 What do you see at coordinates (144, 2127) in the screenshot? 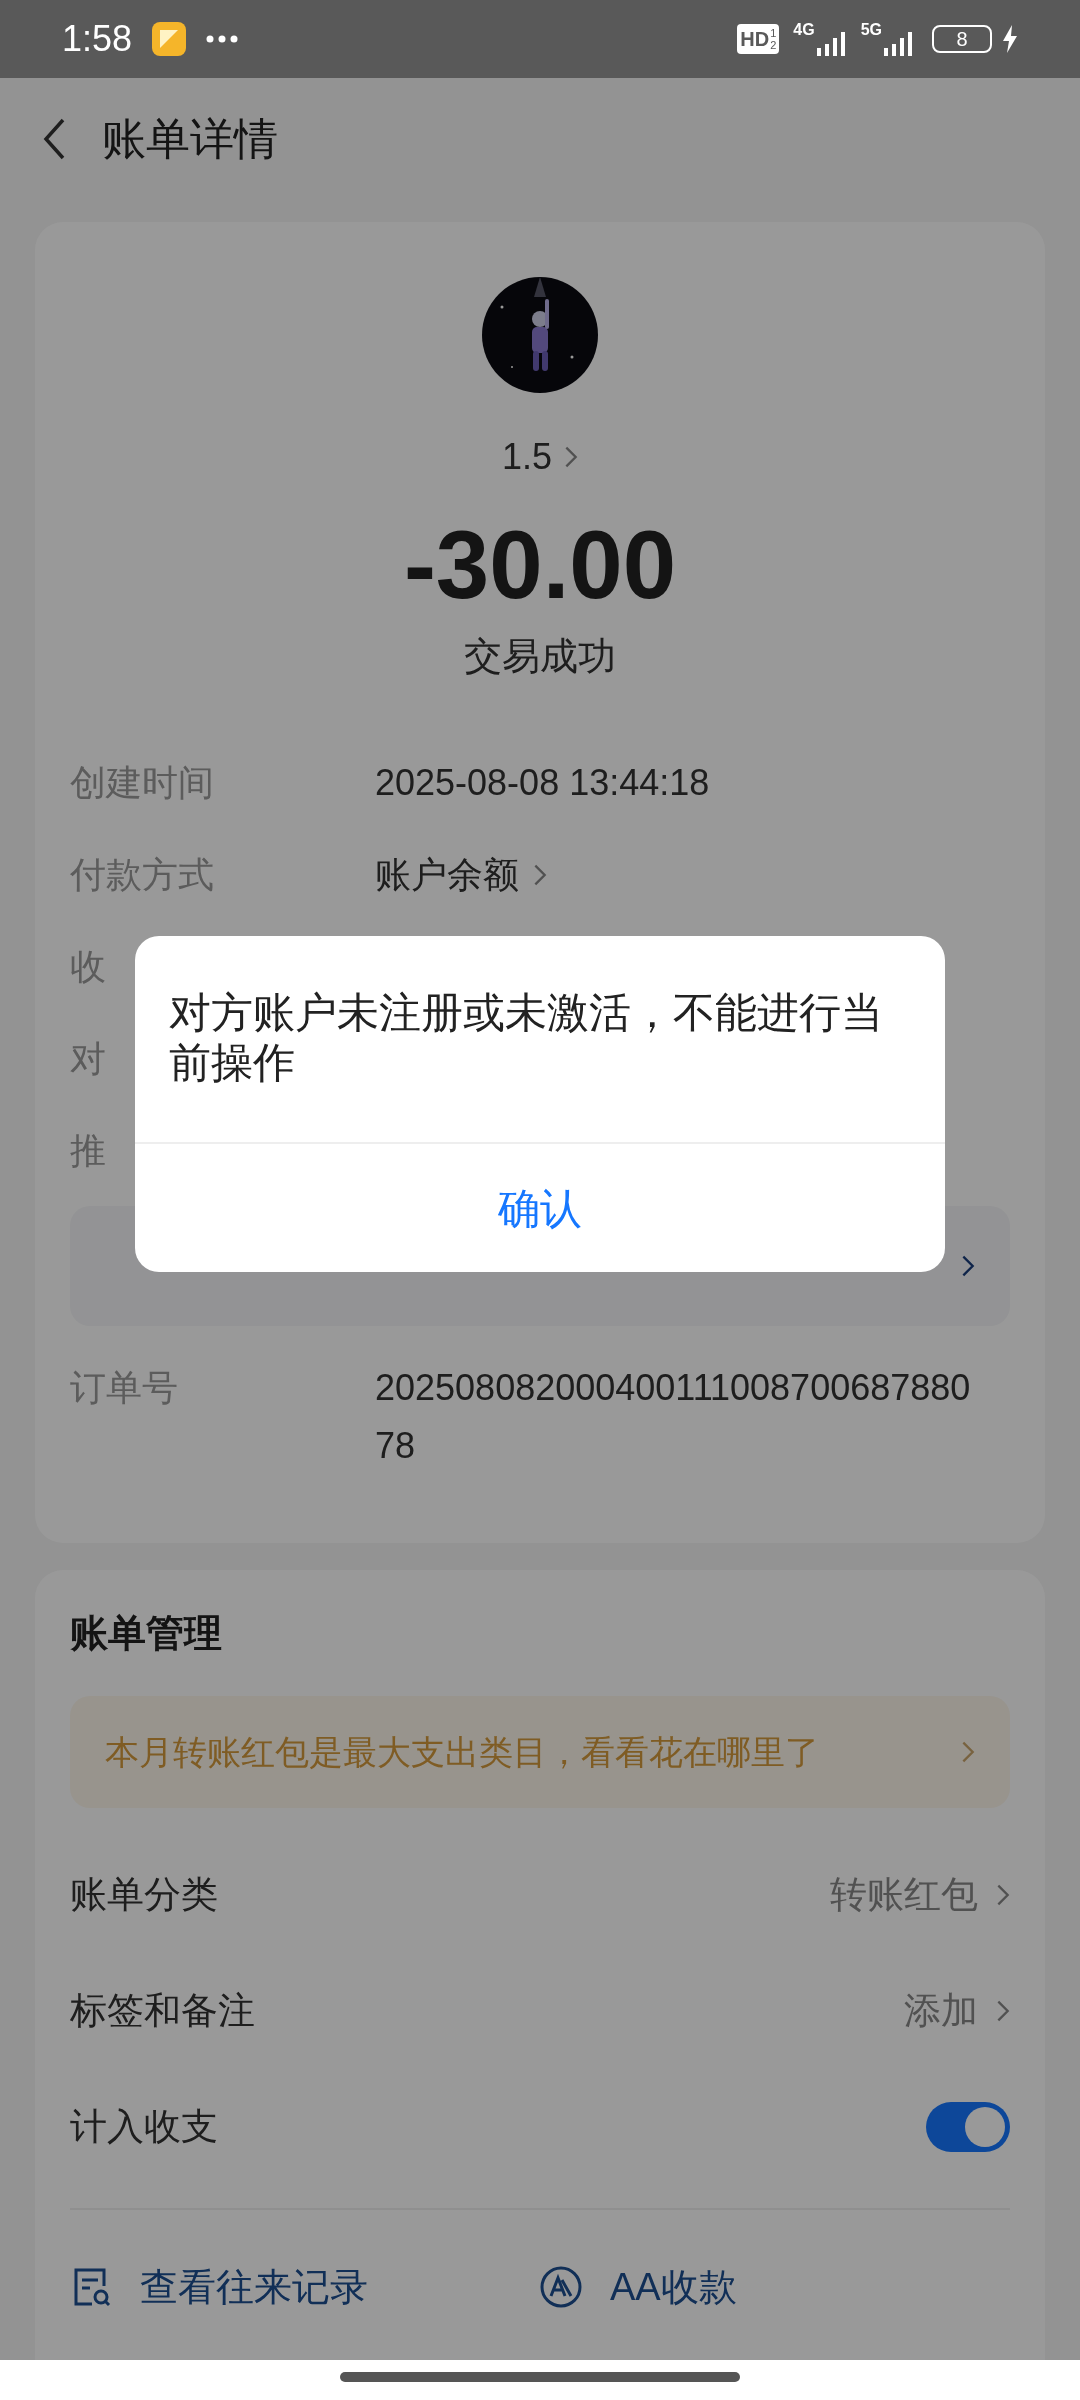
I see `setting-label: 计入收支` at bounding box center [144, 2127].